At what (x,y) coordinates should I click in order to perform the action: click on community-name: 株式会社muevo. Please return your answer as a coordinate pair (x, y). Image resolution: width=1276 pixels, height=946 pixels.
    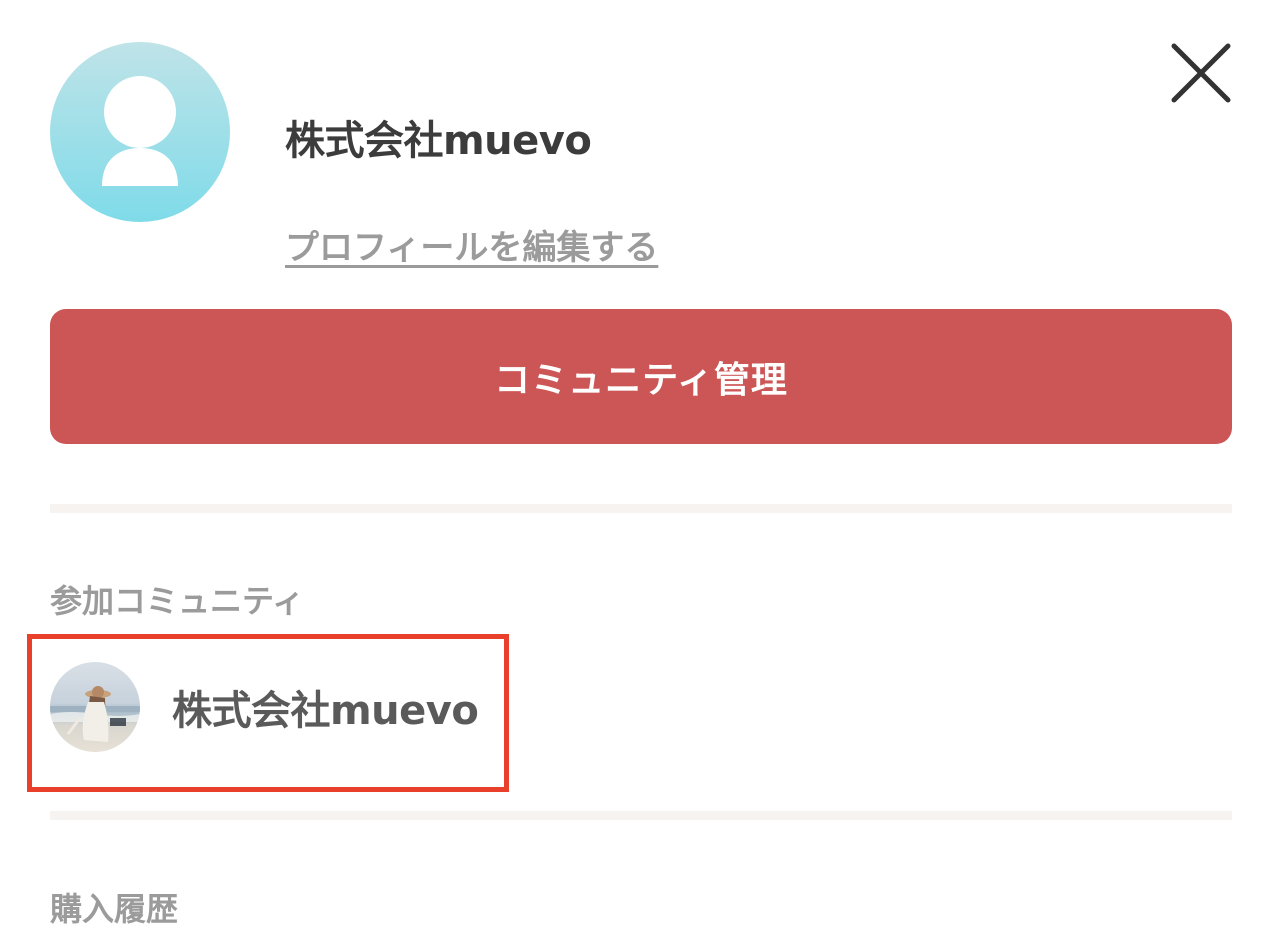
    Looking at the image, I should click on (325, 711).